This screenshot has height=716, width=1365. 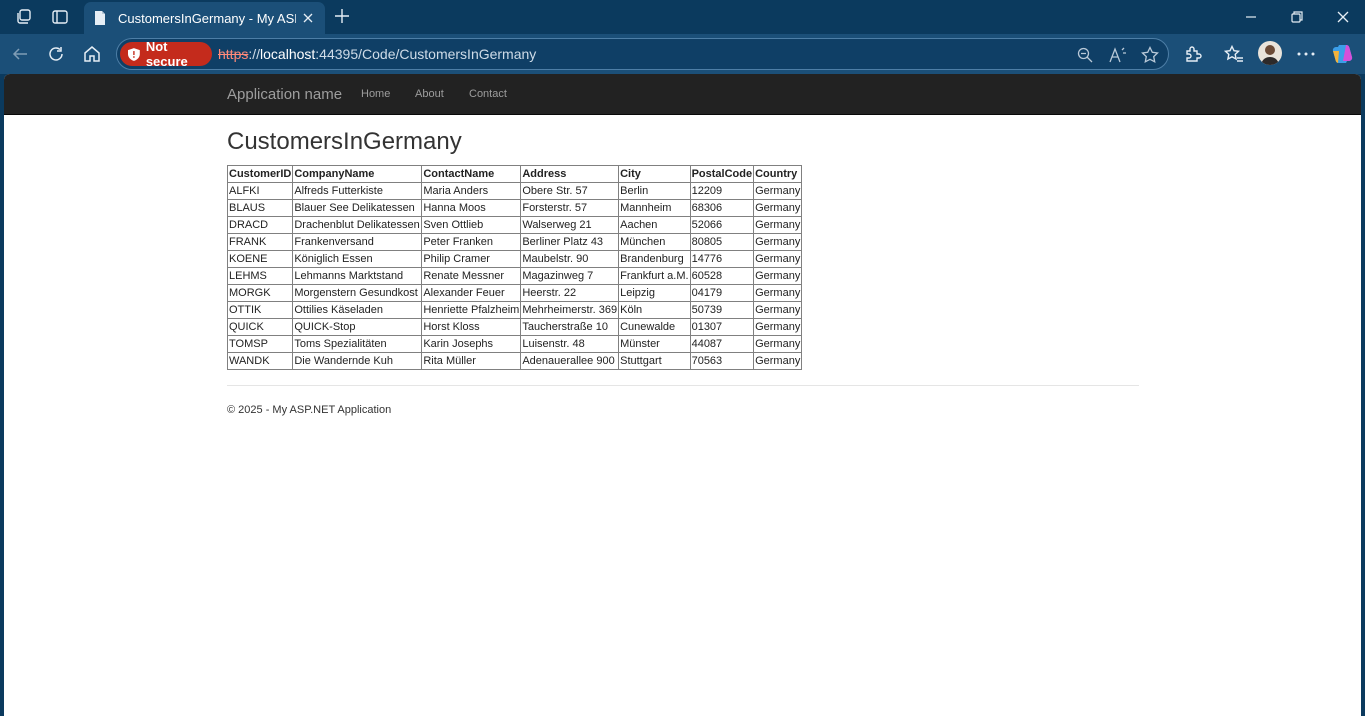 I want to click on column-header: Country, so click(x=778, y=174).